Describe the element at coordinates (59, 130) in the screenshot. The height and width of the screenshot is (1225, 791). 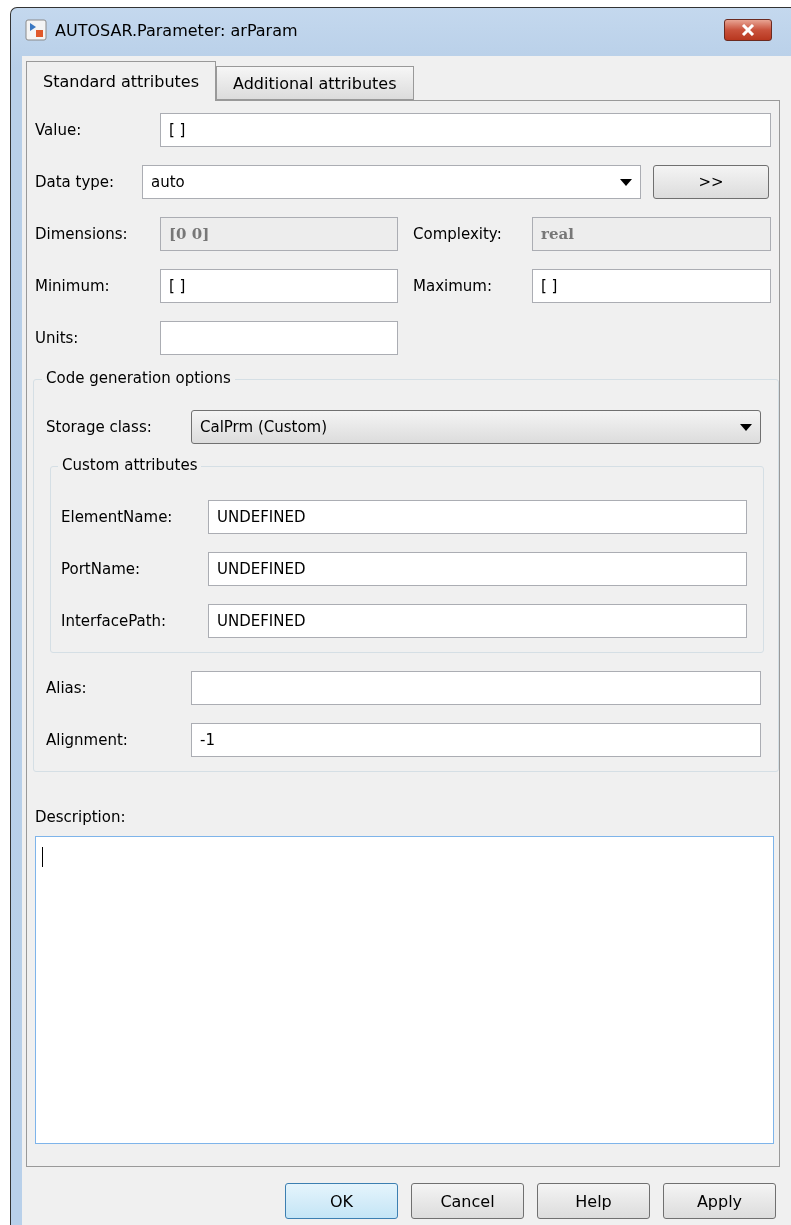
I see `field-label: Value:` at that location.